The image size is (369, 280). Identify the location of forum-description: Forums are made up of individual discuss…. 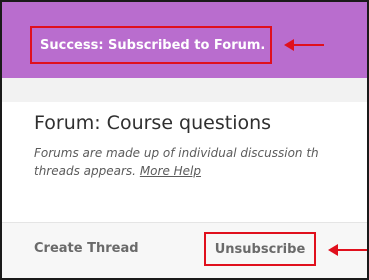
(200, 162).